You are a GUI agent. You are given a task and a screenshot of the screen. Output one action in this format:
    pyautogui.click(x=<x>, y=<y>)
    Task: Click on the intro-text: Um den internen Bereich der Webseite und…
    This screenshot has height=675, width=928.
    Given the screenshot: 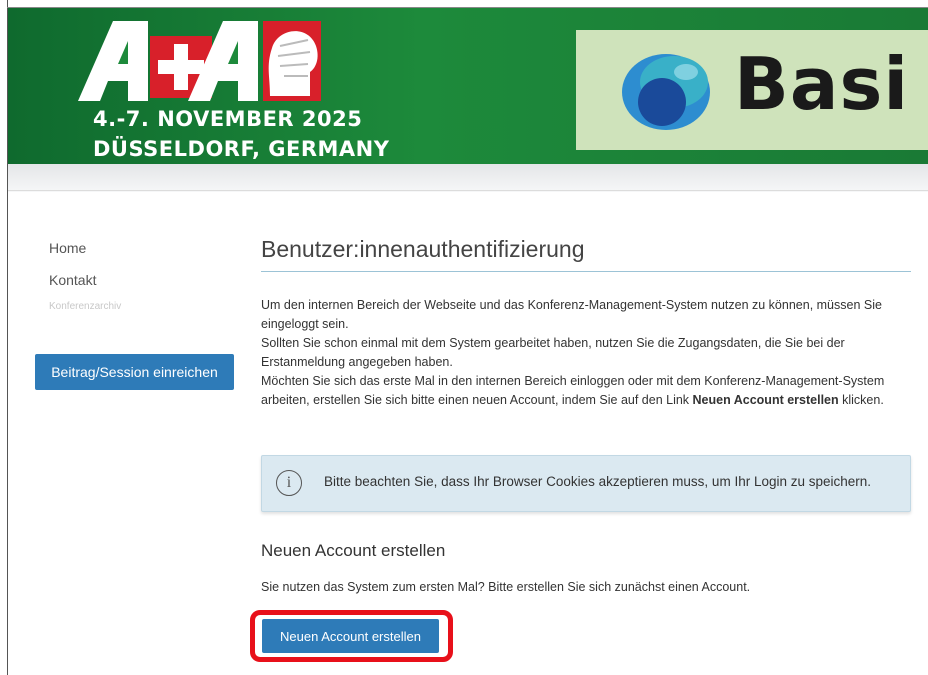 What is the action you would take?
    pyautogui.click(x=586, y=353)
    